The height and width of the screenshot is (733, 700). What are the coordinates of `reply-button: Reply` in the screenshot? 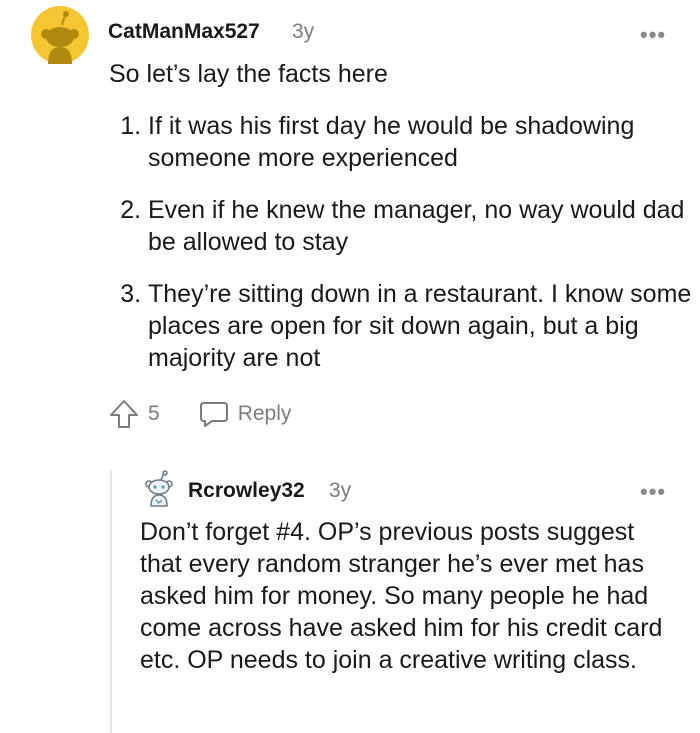 It's located at (245, 414).